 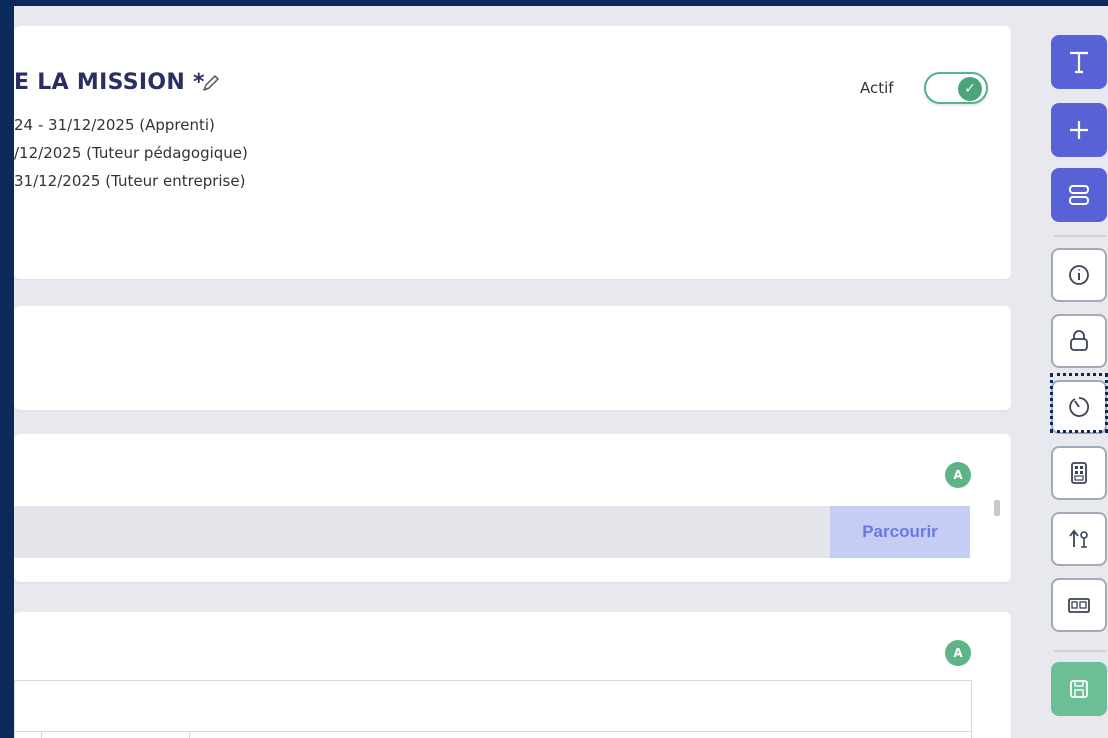 What do you see at coordinates (493, 709) in the screenshot?
I see `data-table` at bounding box center [493, 709].